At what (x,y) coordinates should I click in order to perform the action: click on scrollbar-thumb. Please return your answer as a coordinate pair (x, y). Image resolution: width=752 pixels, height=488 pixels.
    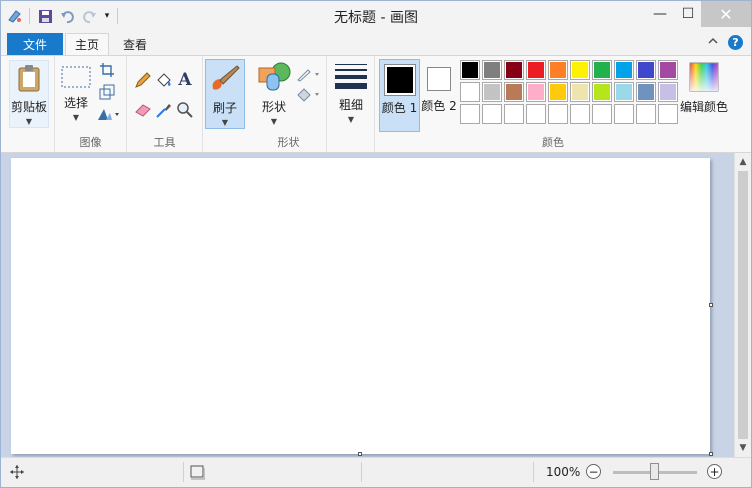
    Looking at the image, I should click on (743, 305).